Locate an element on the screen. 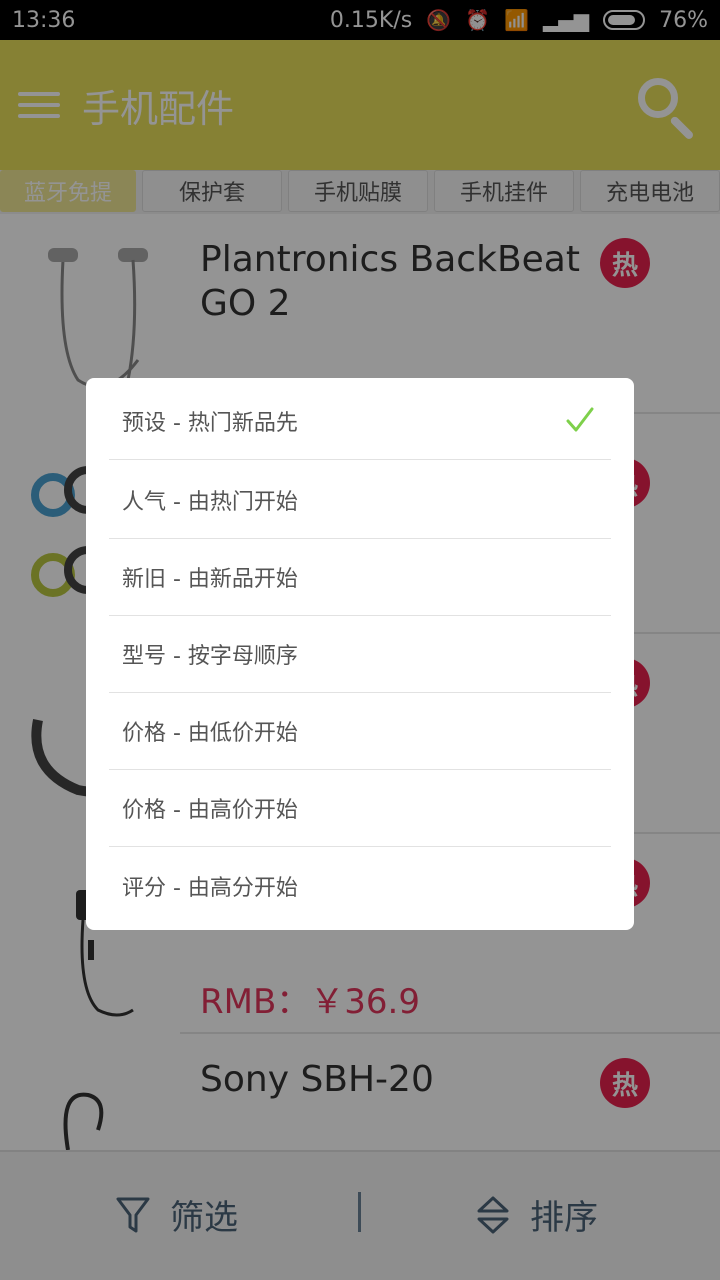 The width and height of the screenshot is (720, 1280). sort-option-rating: 评分 - 由高分开始 is located at coordinates (360, 885).